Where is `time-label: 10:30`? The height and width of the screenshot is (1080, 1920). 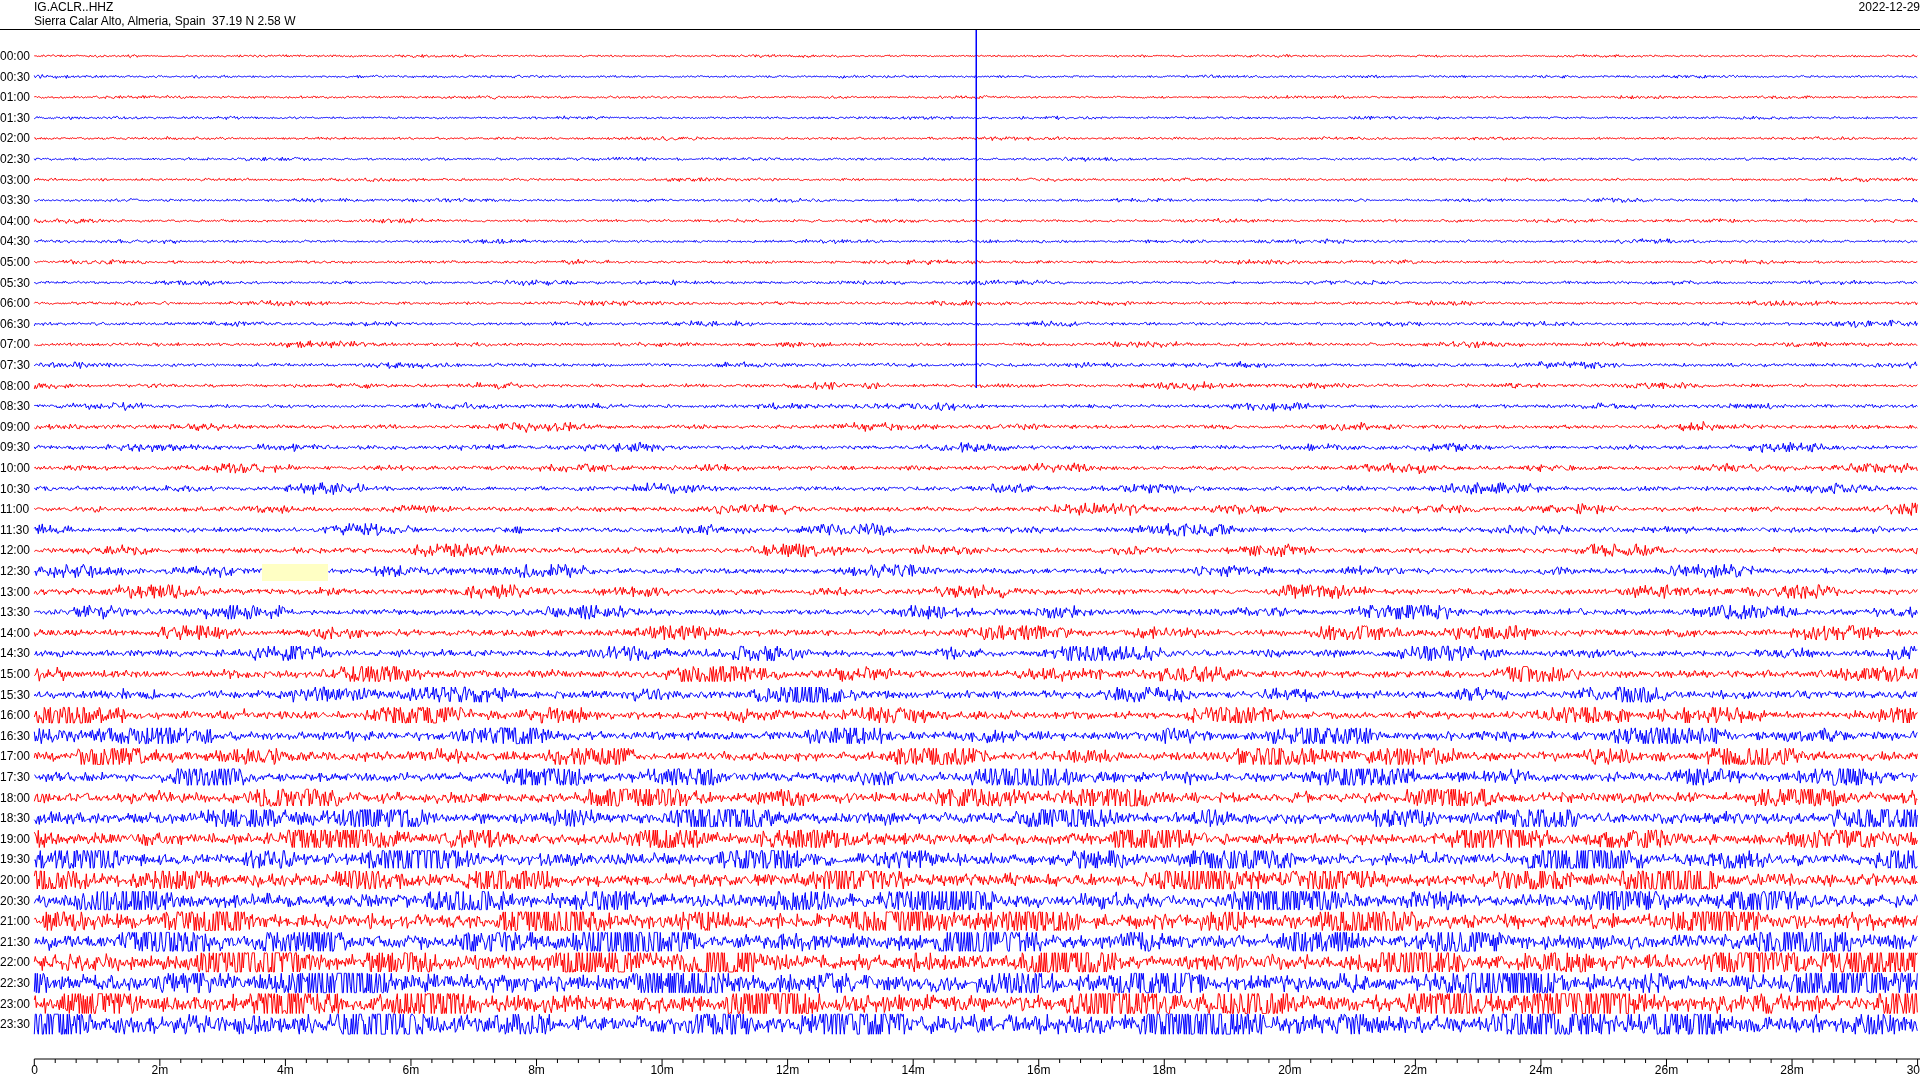 time-label: 10:30 is located at coordinates (15, 488).